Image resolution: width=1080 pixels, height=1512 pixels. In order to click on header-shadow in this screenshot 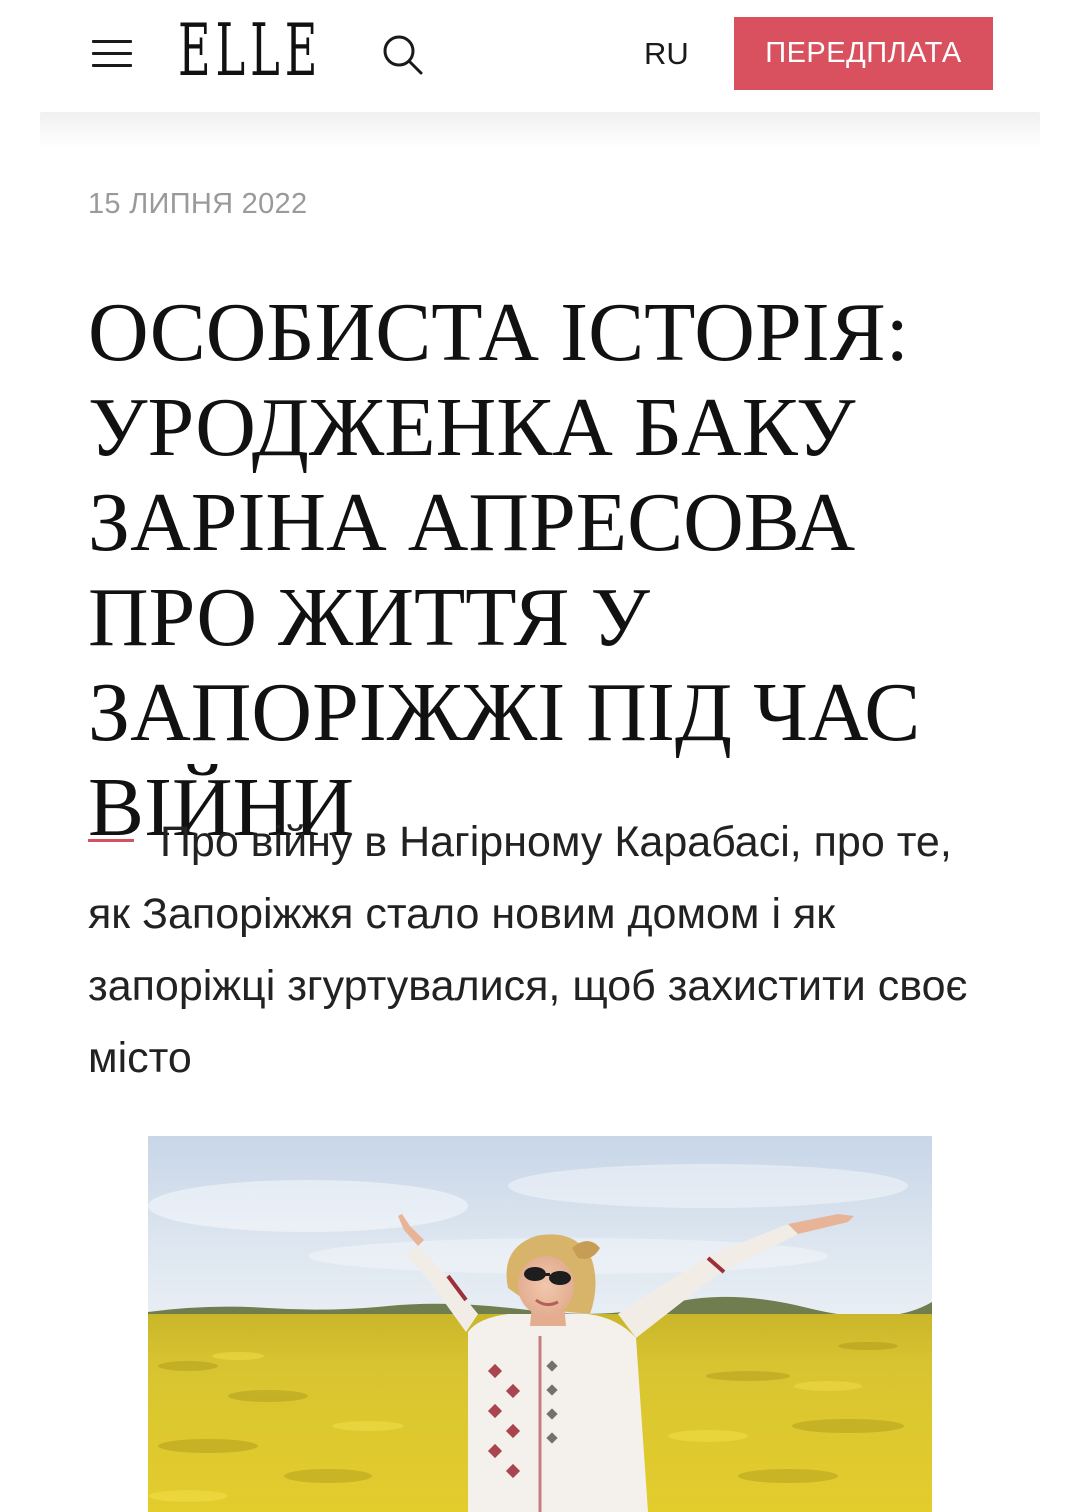, I will do `click(540, 130)`.